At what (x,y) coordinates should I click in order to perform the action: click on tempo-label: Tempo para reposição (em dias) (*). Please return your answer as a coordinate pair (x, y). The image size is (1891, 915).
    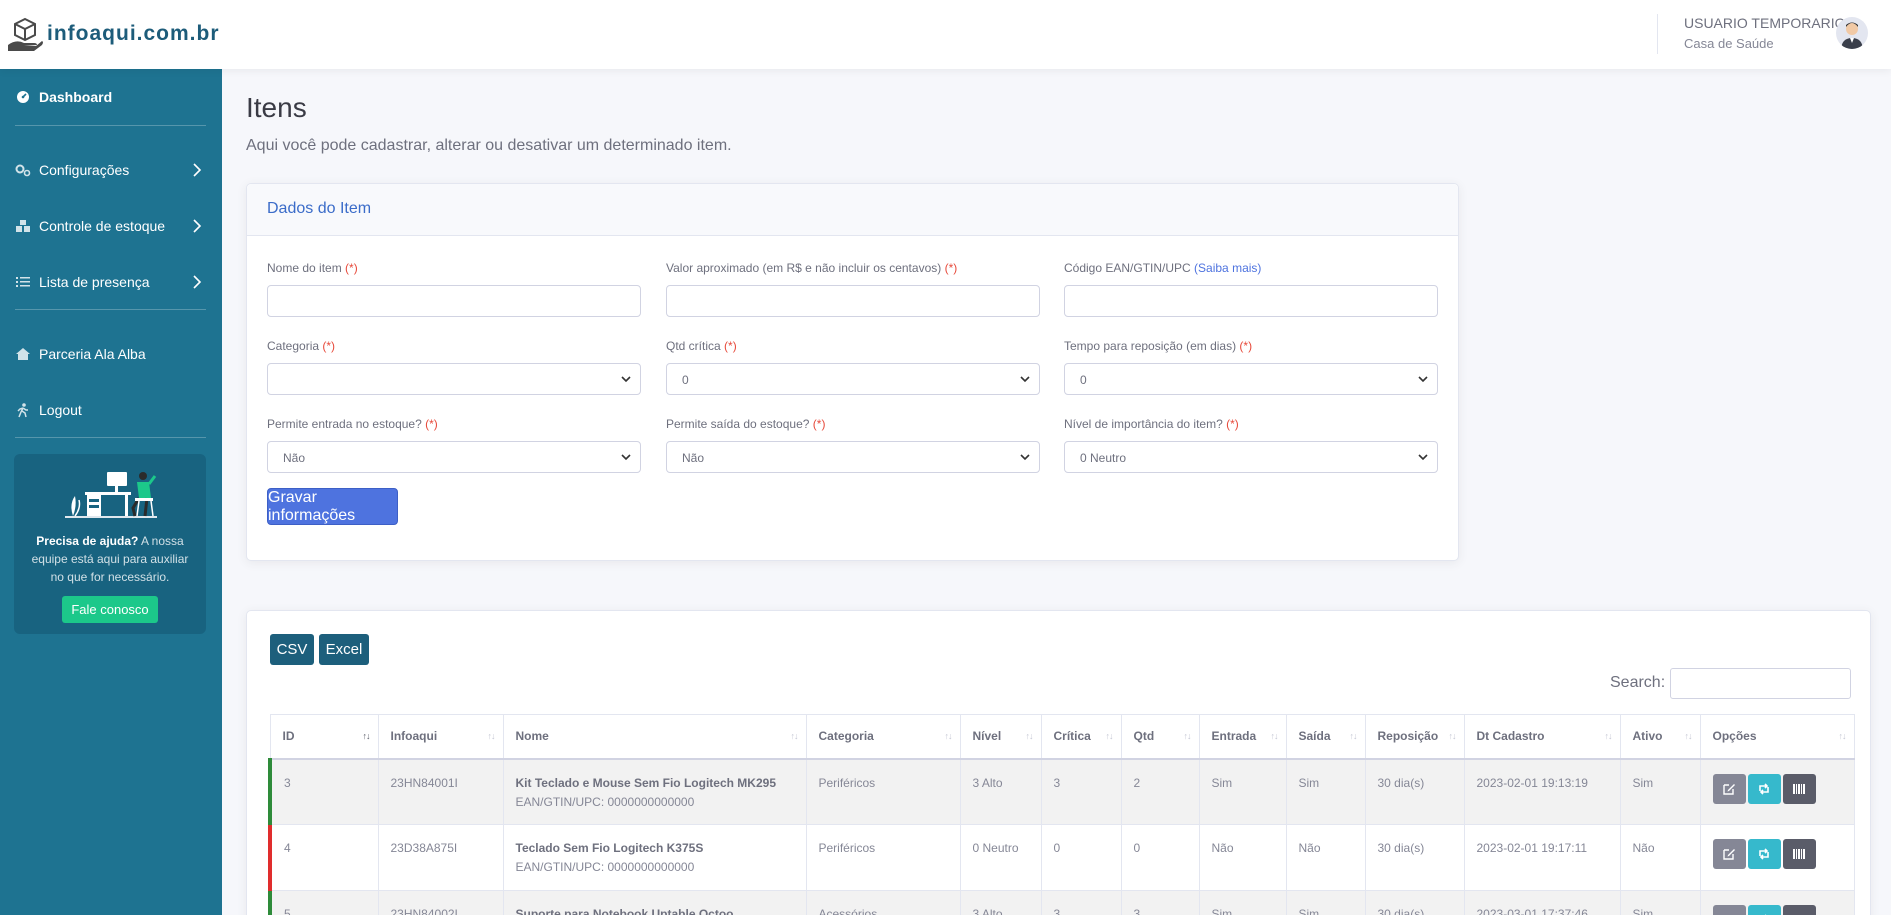
    Looking at the image, I should click on (1158, 346).